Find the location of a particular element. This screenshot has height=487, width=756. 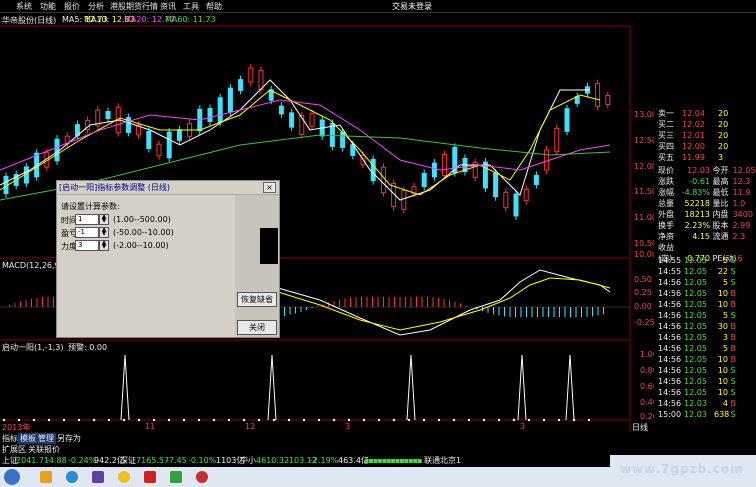

date-axis-m2: 12 is located at coordinates (250, 426).